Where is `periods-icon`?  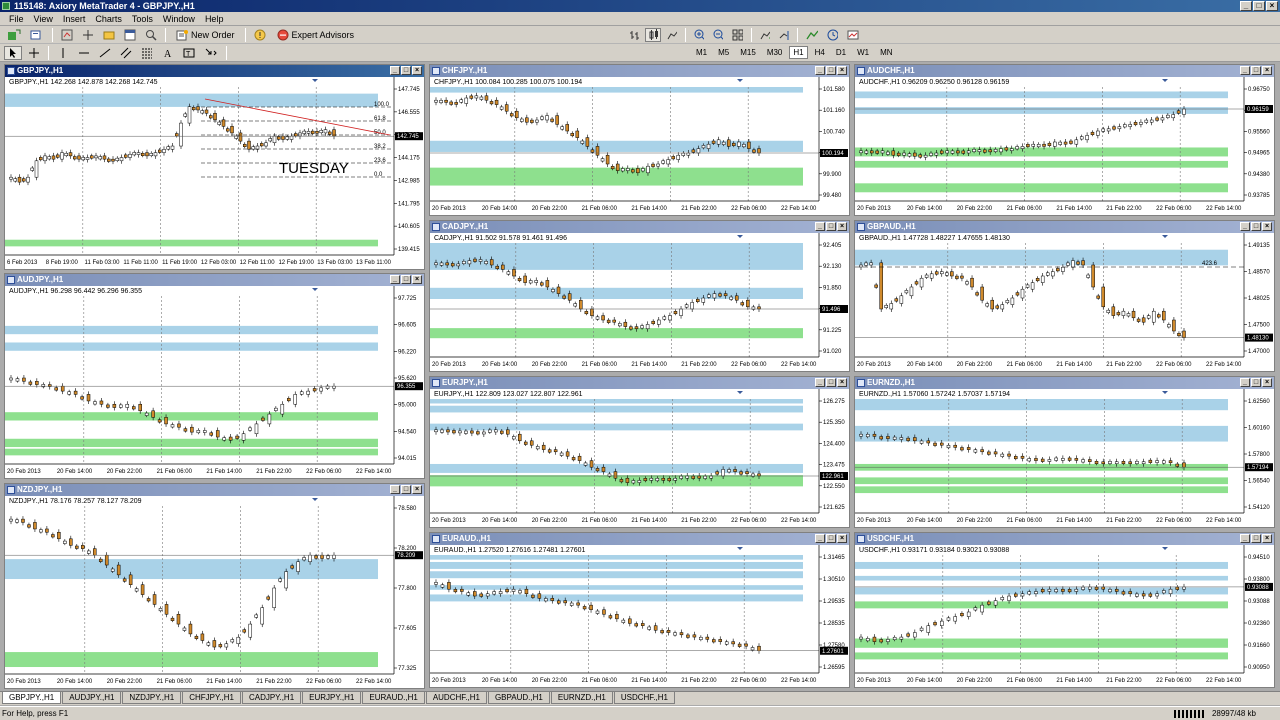 periods-icon is located at coordinates (833, 35).